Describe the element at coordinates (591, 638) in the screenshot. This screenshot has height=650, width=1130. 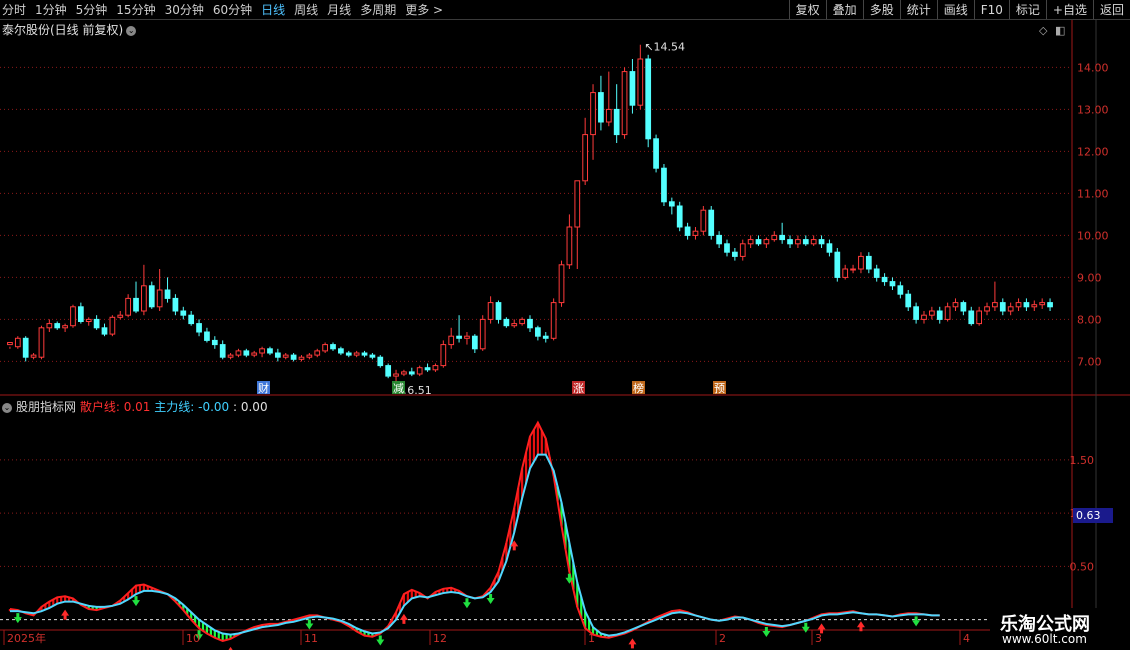
I see `time-label-4: 1` at that location.